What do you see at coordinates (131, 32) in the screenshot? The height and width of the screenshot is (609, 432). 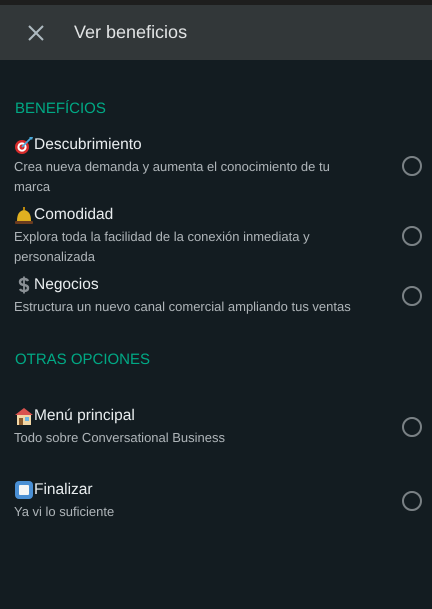 I see `dialog-title: Ver beneficios` at bounding box center [131, 32].